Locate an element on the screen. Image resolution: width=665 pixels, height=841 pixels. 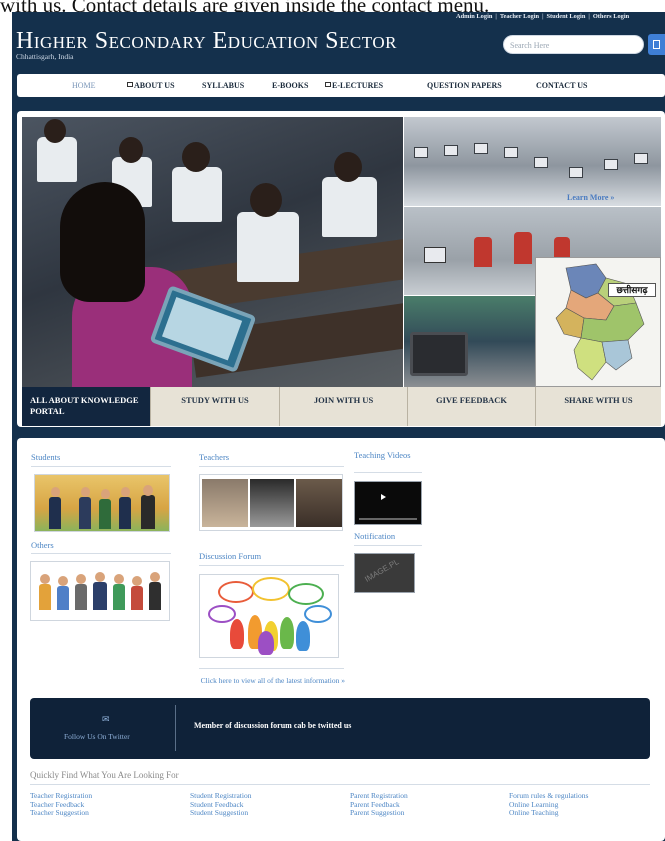
students-heading: Students is located at coordinates (45, 457).